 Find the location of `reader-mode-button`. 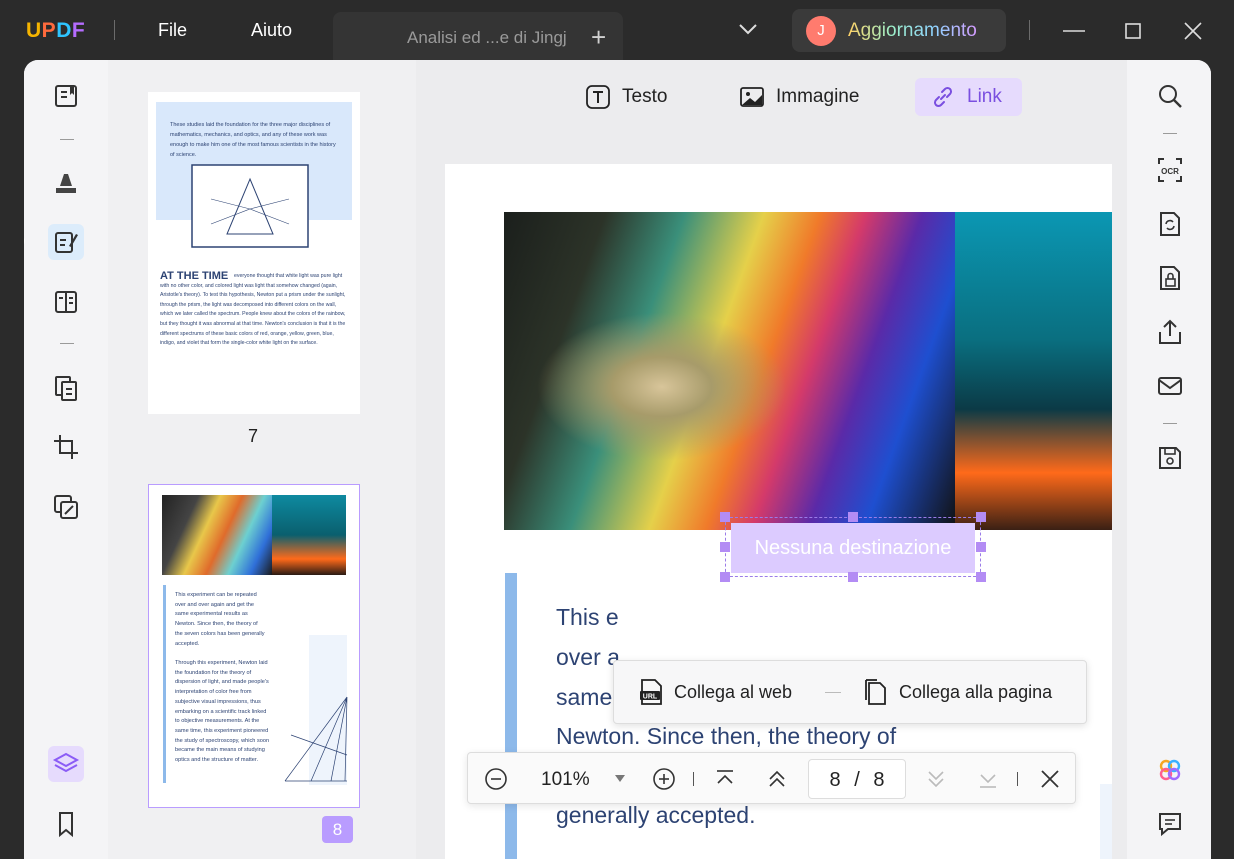

reader-mode-button is located at coordinates (66, 96).